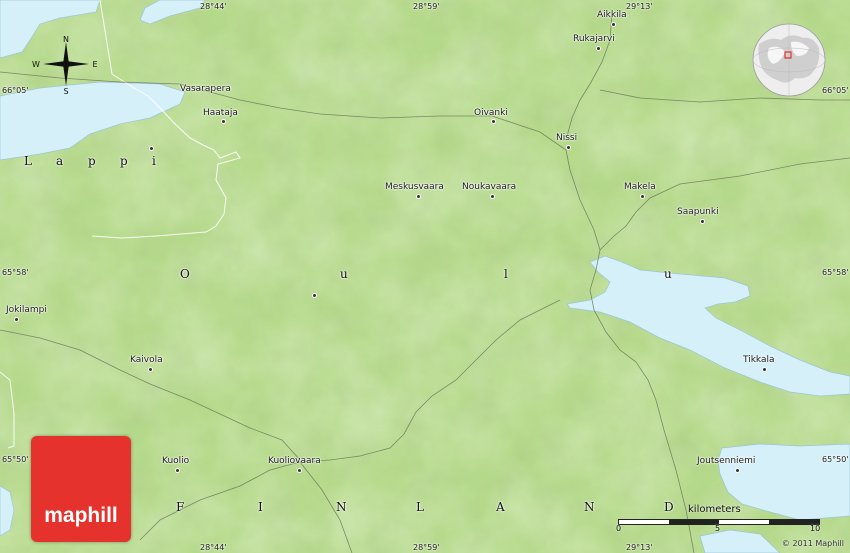 This screenshot has height=553, width=850. Describe the element at coordinates (261, 507) in the screenshot. I see `region-finland-letter: I` at that location.